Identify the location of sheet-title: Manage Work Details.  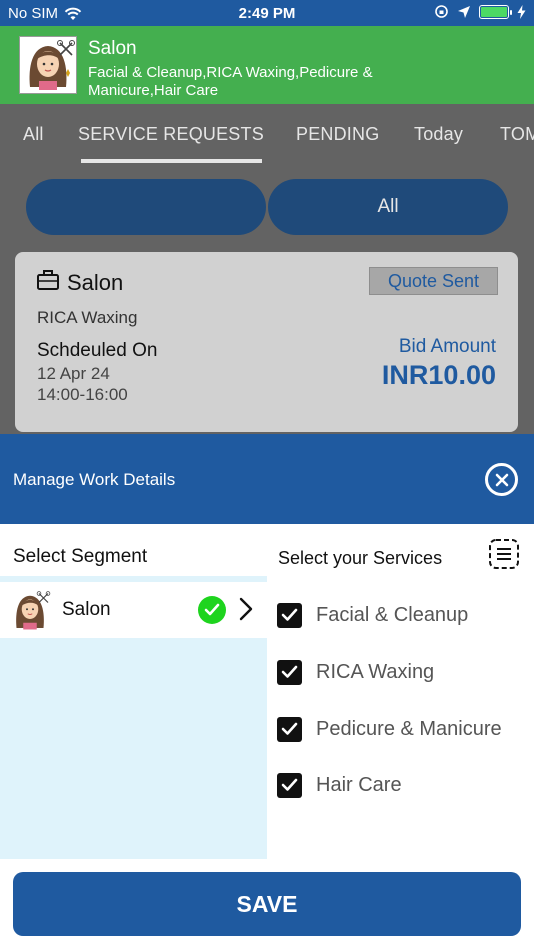
(94, 479).